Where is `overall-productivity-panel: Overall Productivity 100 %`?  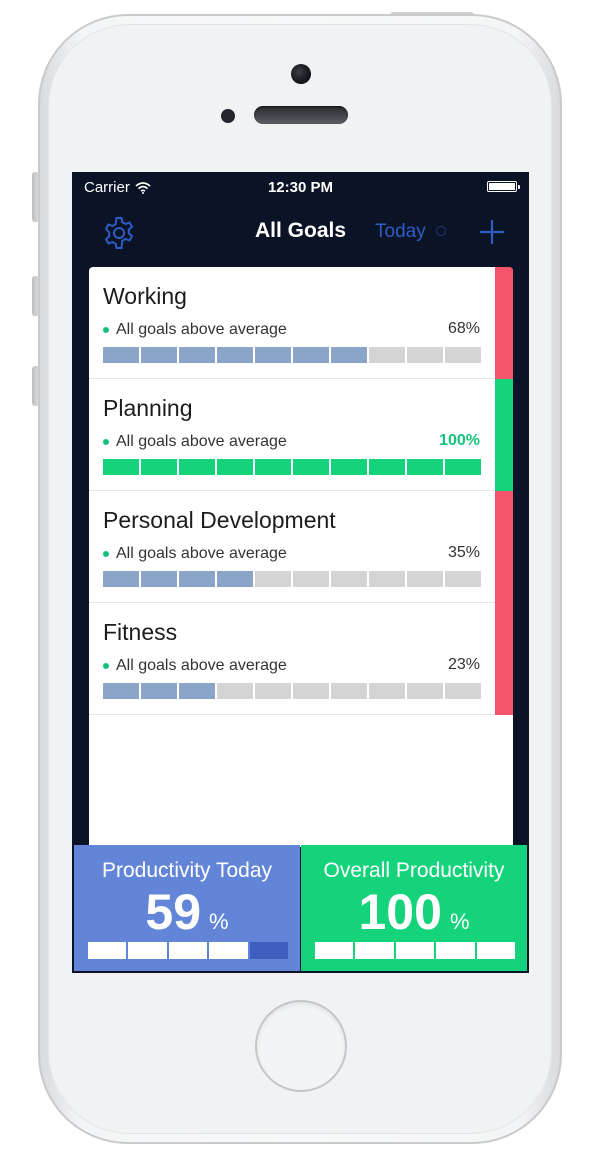
overall-productivity-panel: Overall Productivity 100 % is located at coordinates (414, 908).